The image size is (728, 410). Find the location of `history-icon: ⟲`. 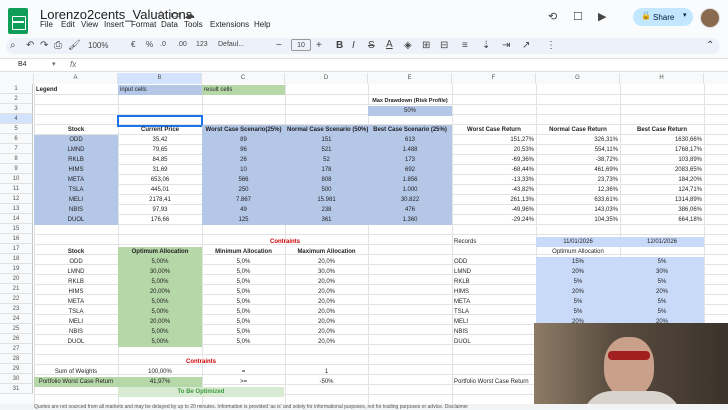

history-icon: ⟲ is located at coordinates (552, 16).